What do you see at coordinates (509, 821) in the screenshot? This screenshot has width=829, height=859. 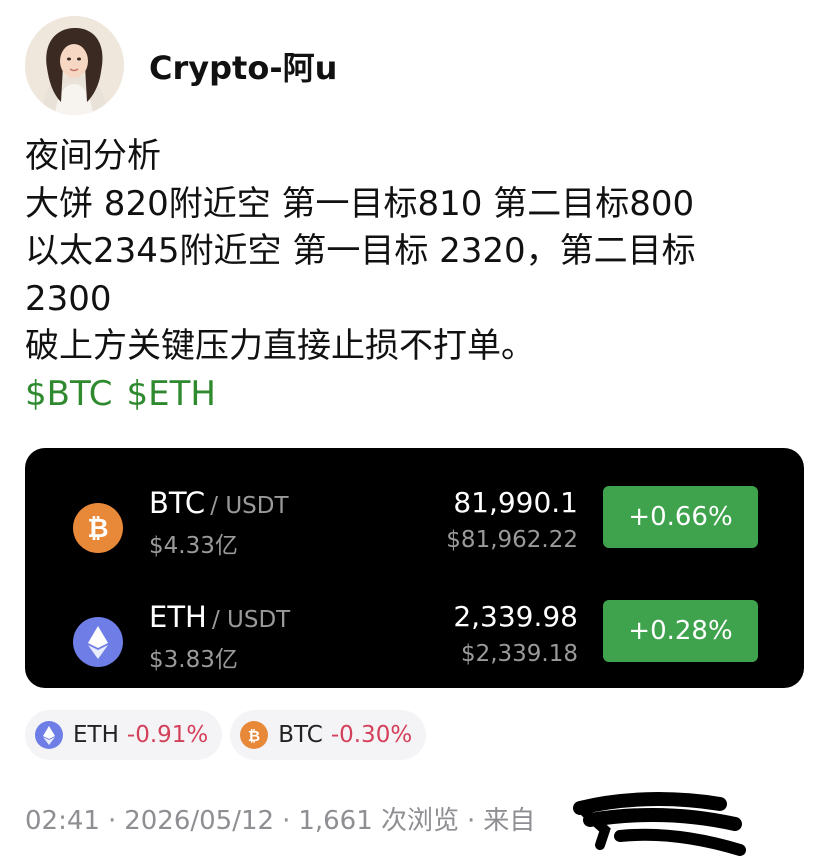 I see `post-source: 来自` at bounding box center [509, 821].